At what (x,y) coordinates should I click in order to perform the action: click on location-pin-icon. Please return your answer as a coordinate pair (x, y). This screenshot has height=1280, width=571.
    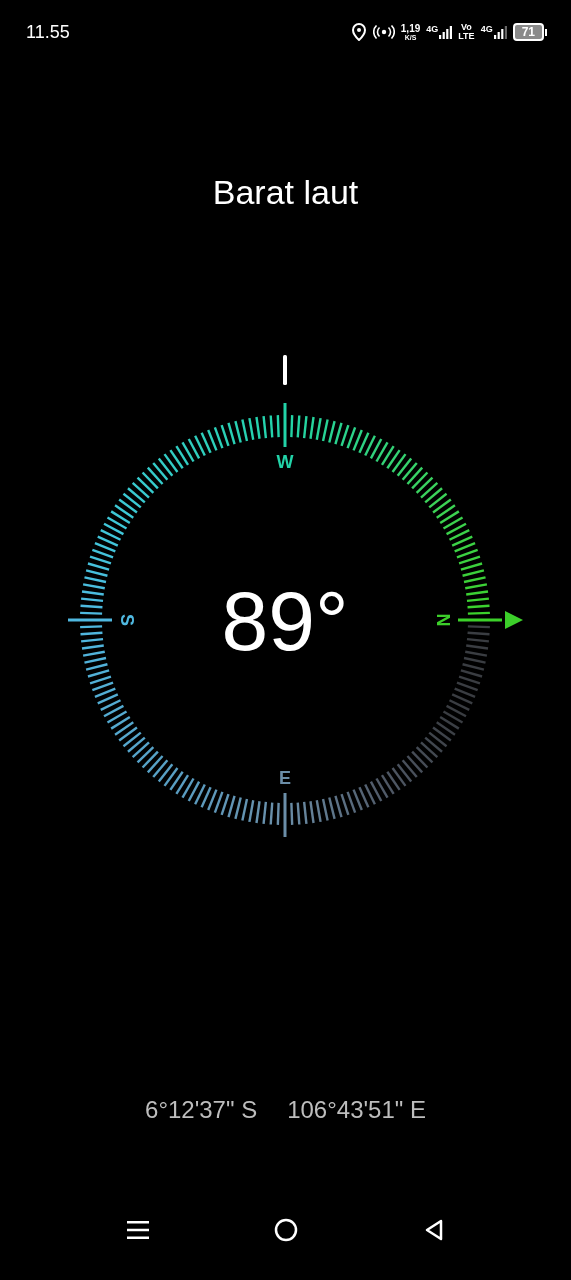
    Looking at the image, I should click on (358, 32).